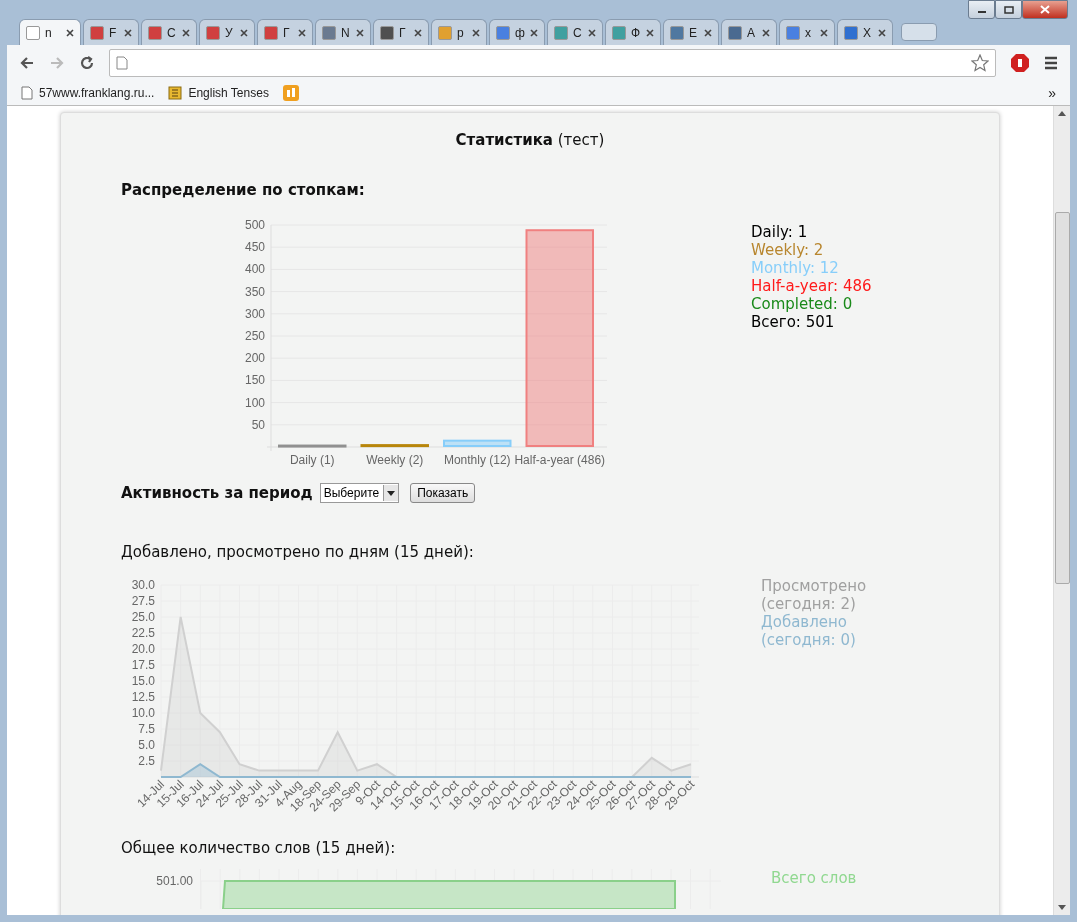  I want to click on section-heading: Активность за период, so click(217, 493).